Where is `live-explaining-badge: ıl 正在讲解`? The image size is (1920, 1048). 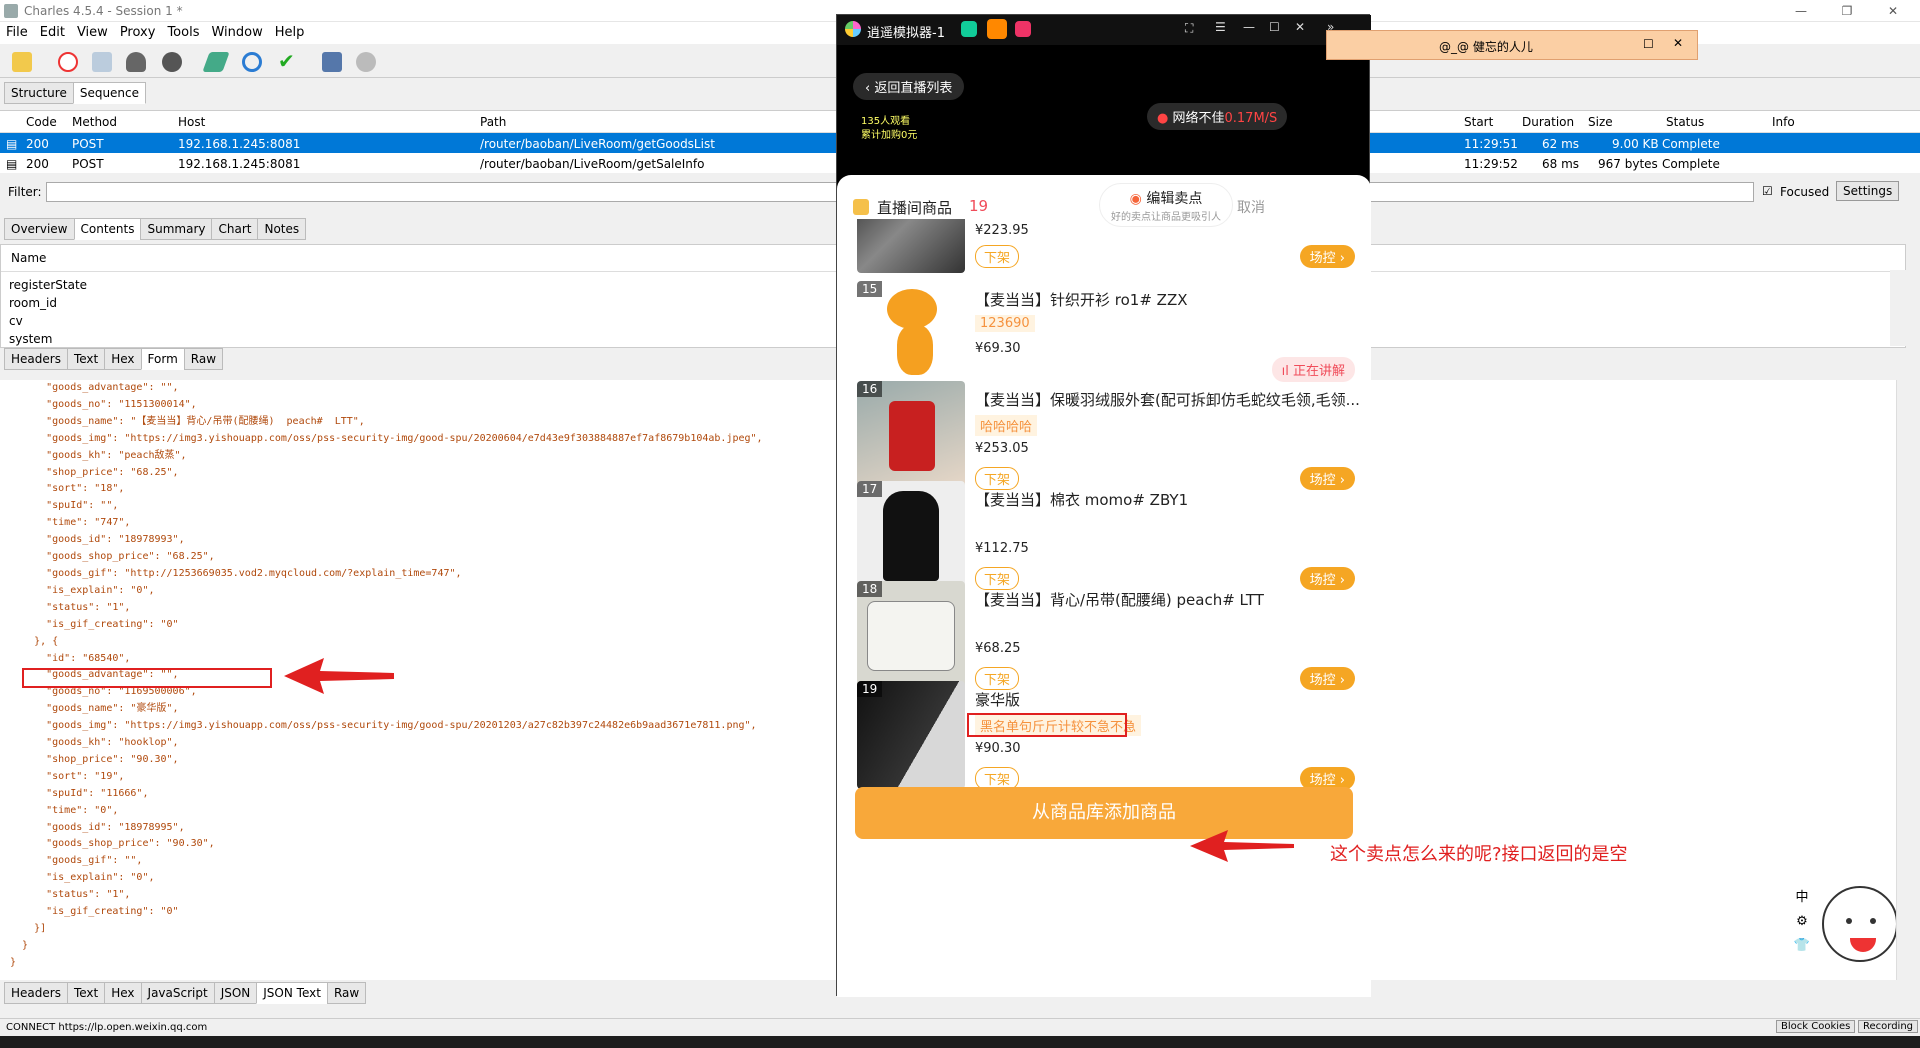
live-explaining-badge: ıl 正在讲解 is located at coordinates (1313, 369).